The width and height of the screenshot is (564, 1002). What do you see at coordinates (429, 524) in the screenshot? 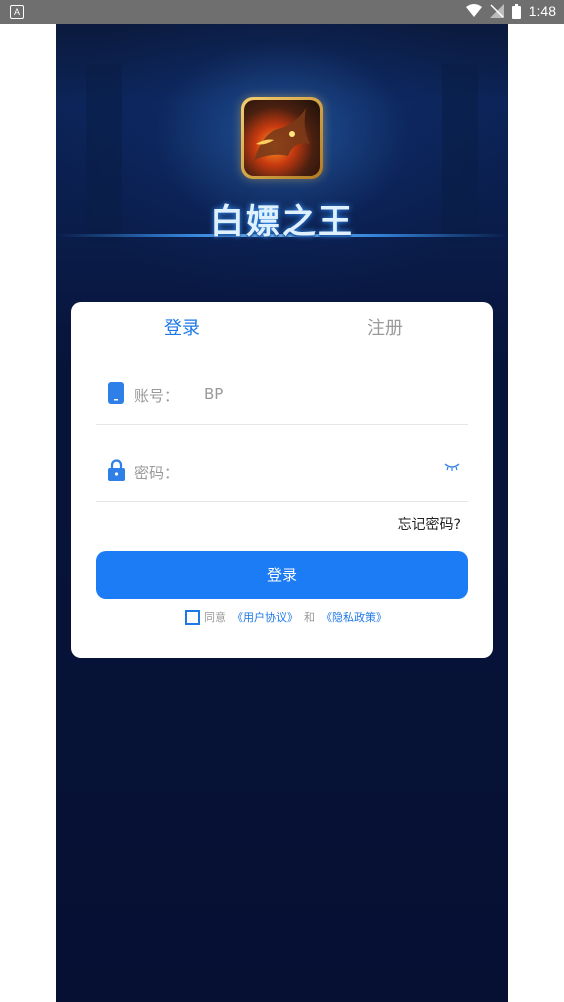
I see `forgot-password-link: 忘记密码?` at bounding box center [429, 524].